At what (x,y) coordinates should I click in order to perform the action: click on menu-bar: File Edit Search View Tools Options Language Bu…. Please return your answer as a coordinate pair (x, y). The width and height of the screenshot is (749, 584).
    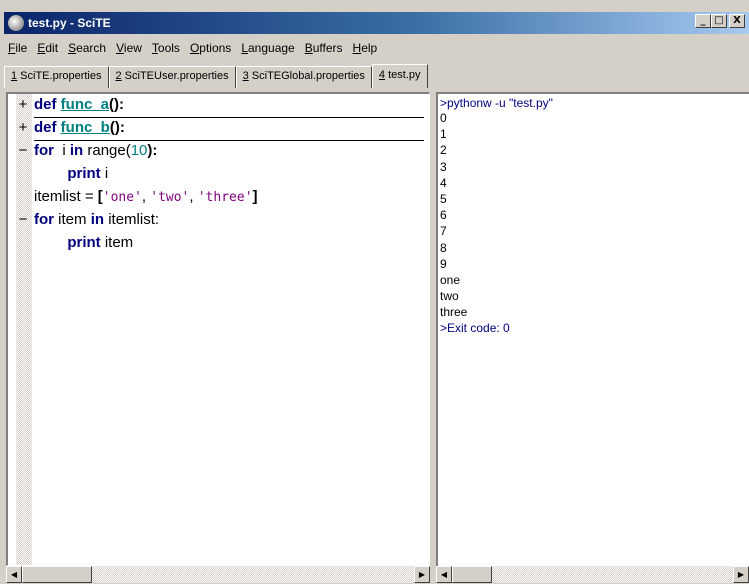
    Looking at the image, I should click on (376, 48).